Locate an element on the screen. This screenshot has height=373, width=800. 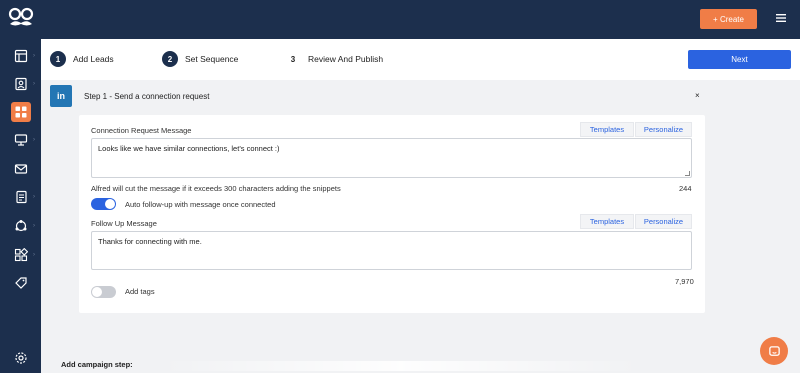
hamburger-icon is located at coordinates (781, 18).